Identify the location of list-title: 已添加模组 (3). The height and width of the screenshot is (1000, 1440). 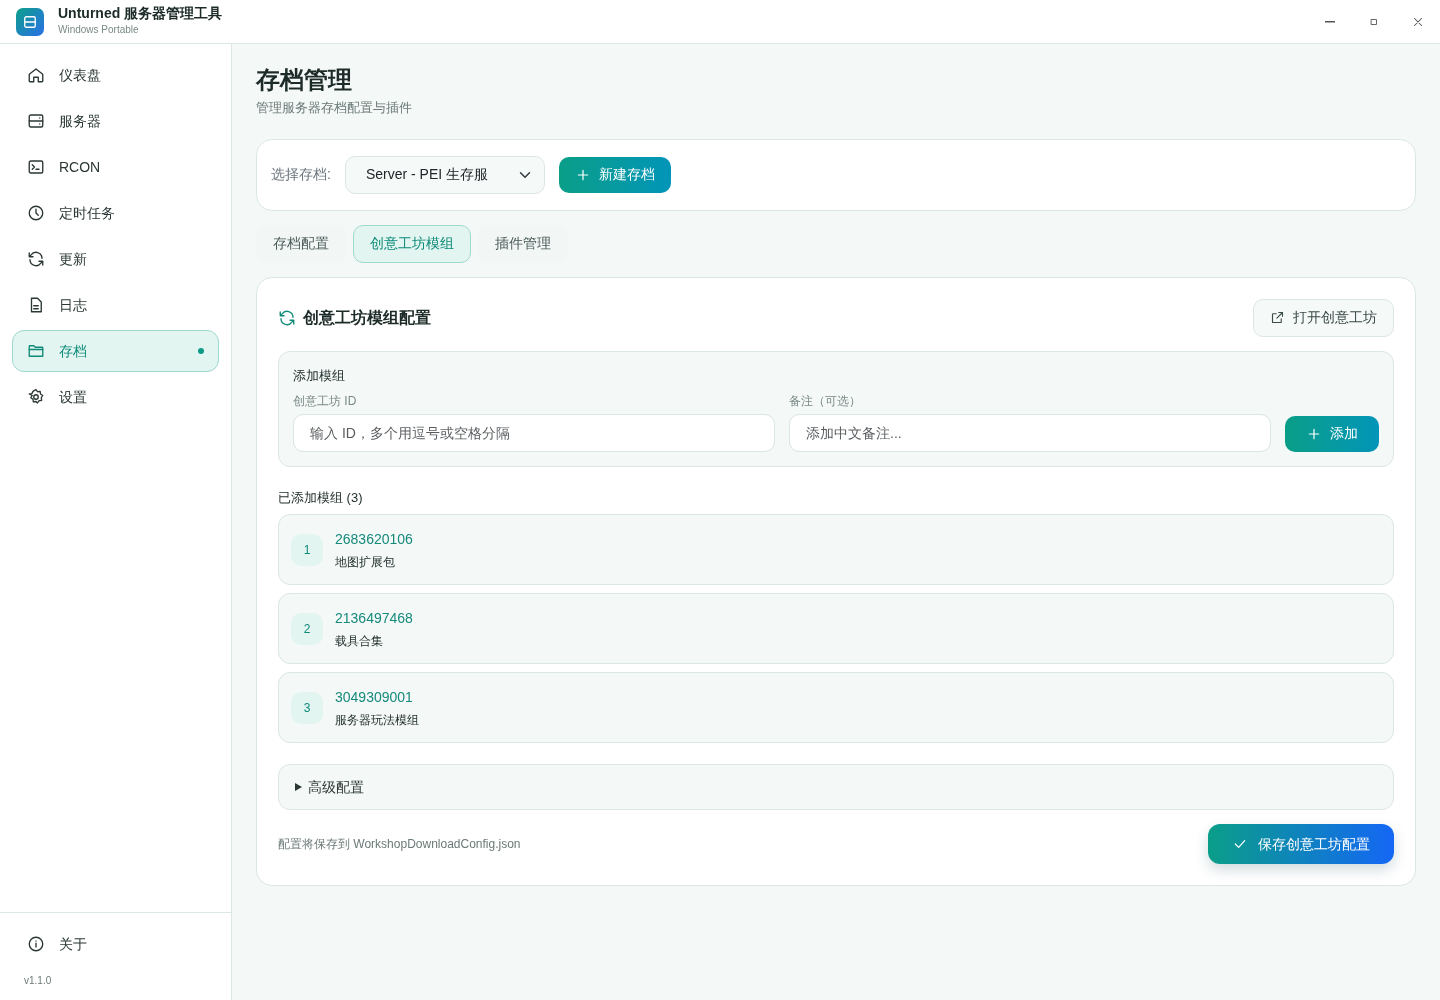
(321, 497).